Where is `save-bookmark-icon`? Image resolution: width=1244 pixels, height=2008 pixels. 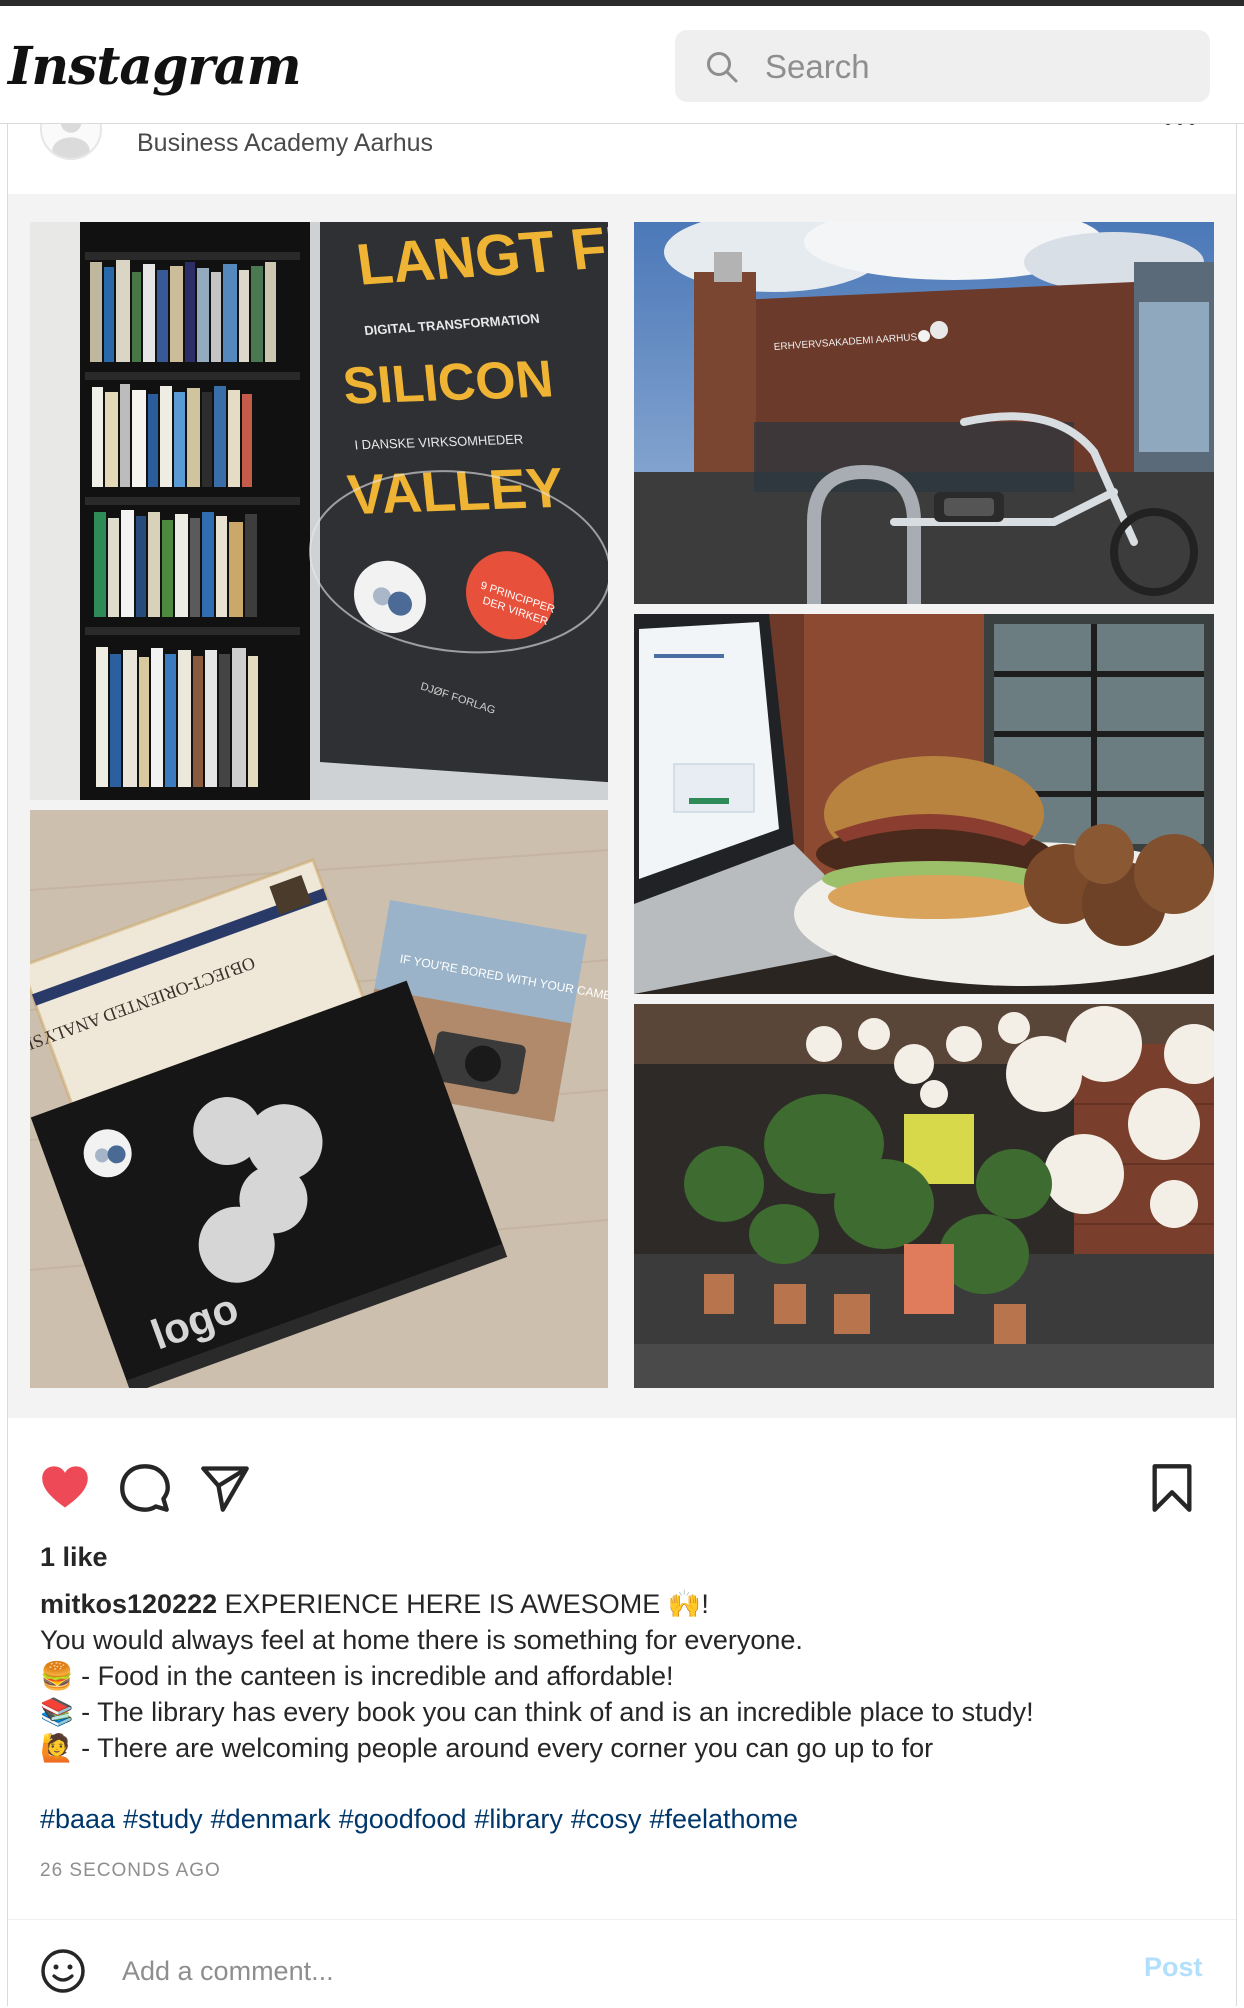
save-bookmark-icon is located at coordinates (1172, 1488).